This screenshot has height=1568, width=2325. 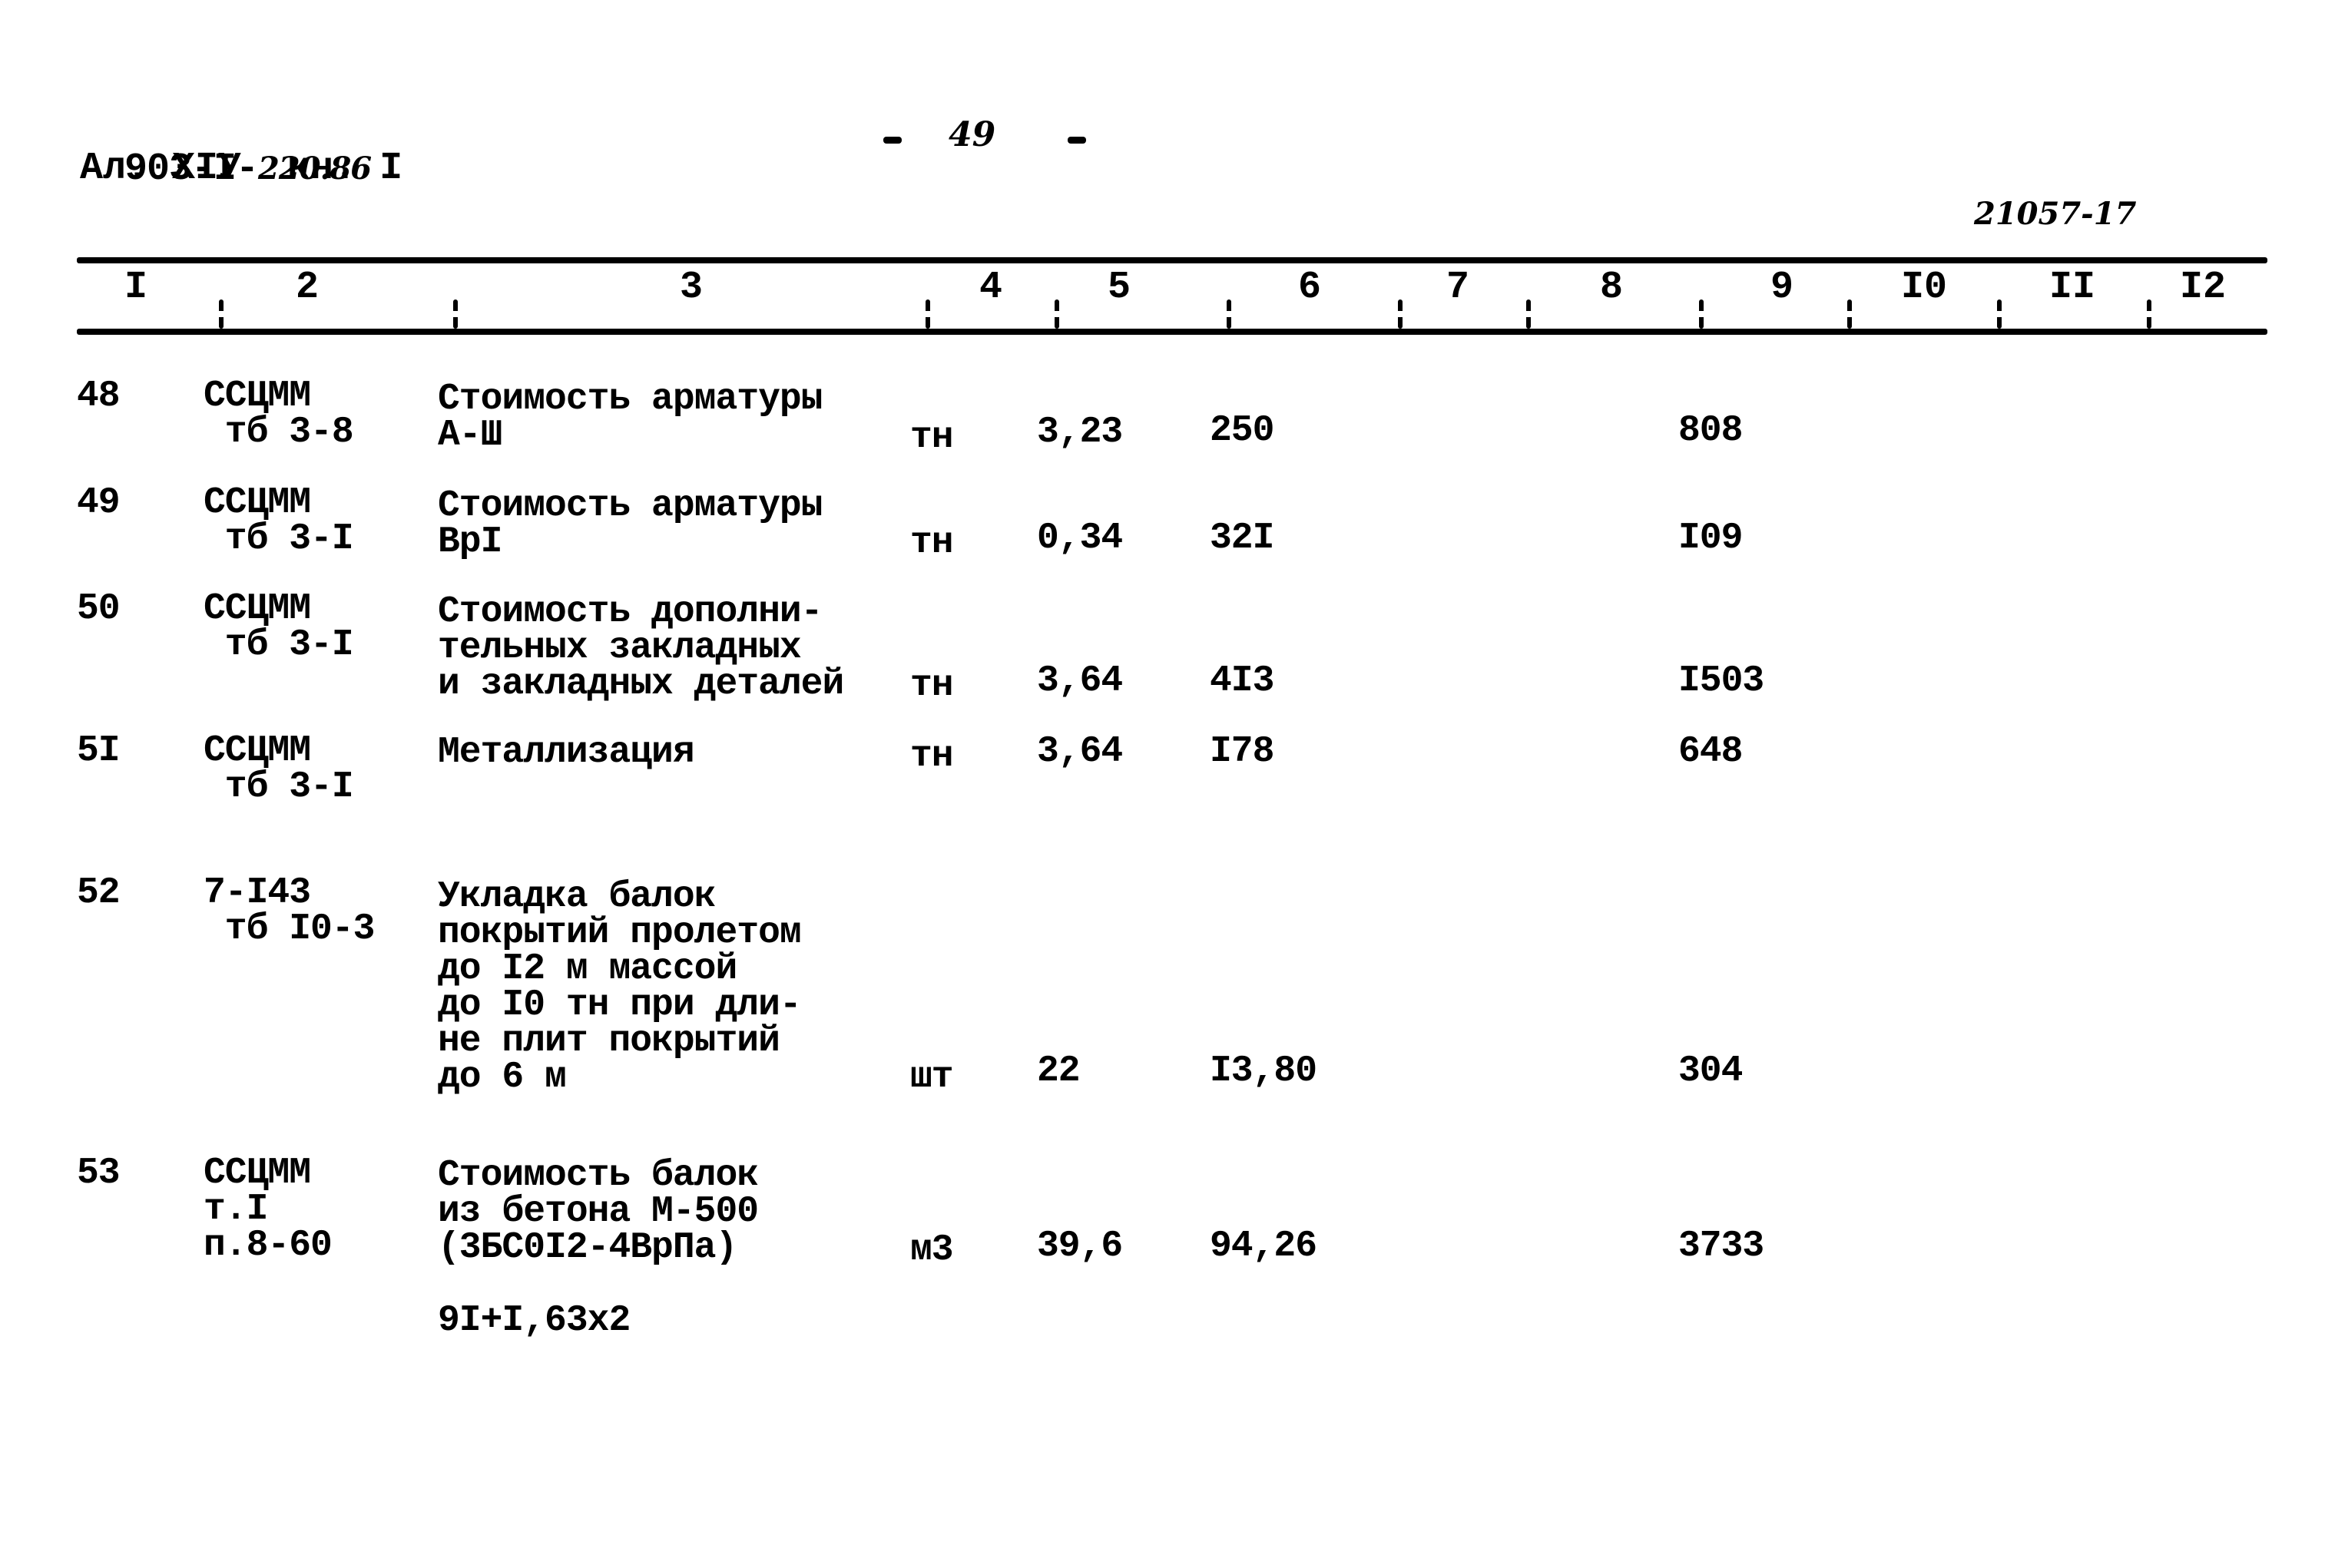 What do you see at coordinates (1710, 539) in the screenshot?
I see `row-total: I09` at bounding box center [1710, 539].